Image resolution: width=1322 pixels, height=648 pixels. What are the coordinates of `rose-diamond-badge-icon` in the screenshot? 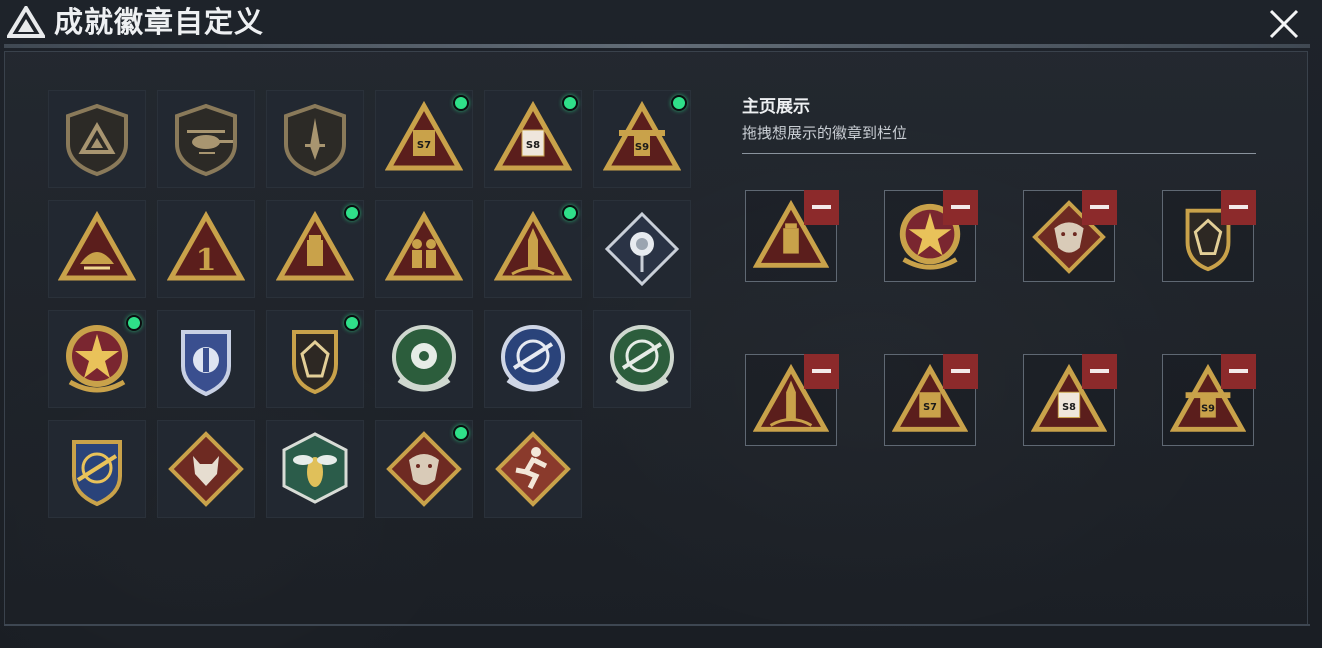 It's located at (642, 249).